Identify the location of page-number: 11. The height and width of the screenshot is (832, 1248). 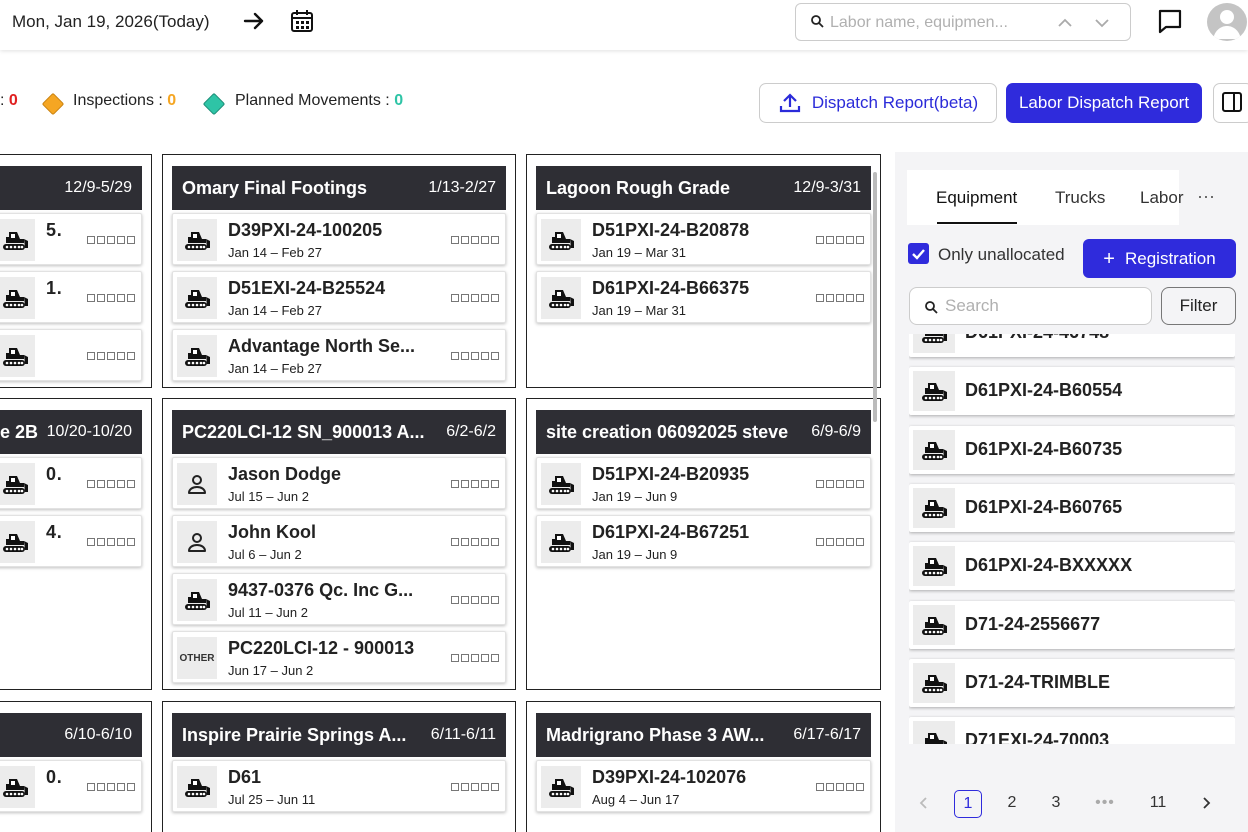
(1158, 804).